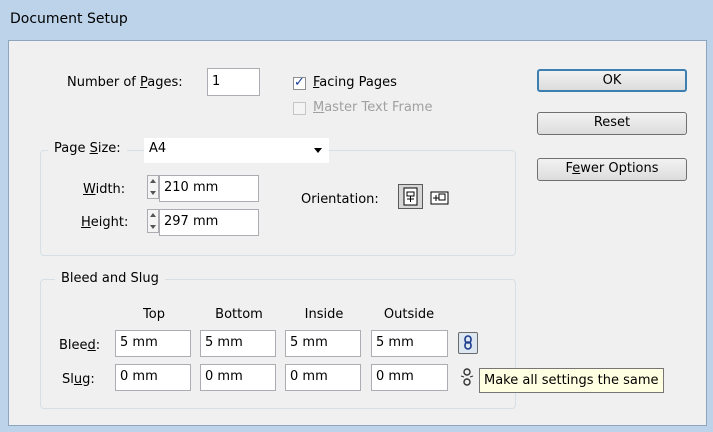 Image resolution: width=713 pixels, height=432 pixels. I want to click on outside-column-header: Outside, so click(409, 314).